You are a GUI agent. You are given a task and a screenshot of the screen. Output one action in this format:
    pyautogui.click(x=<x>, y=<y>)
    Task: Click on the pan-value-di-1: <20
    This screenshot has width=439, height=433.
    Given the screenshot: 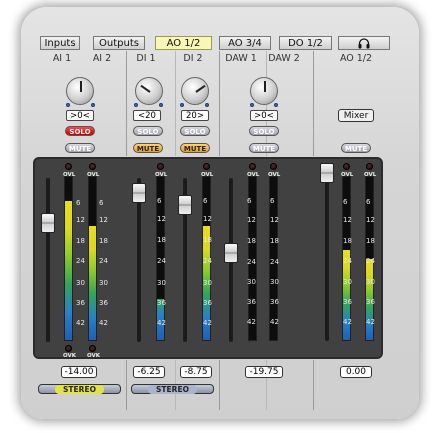 What is the action you would take?
    pyautogui.click(x=147, y=115)
    